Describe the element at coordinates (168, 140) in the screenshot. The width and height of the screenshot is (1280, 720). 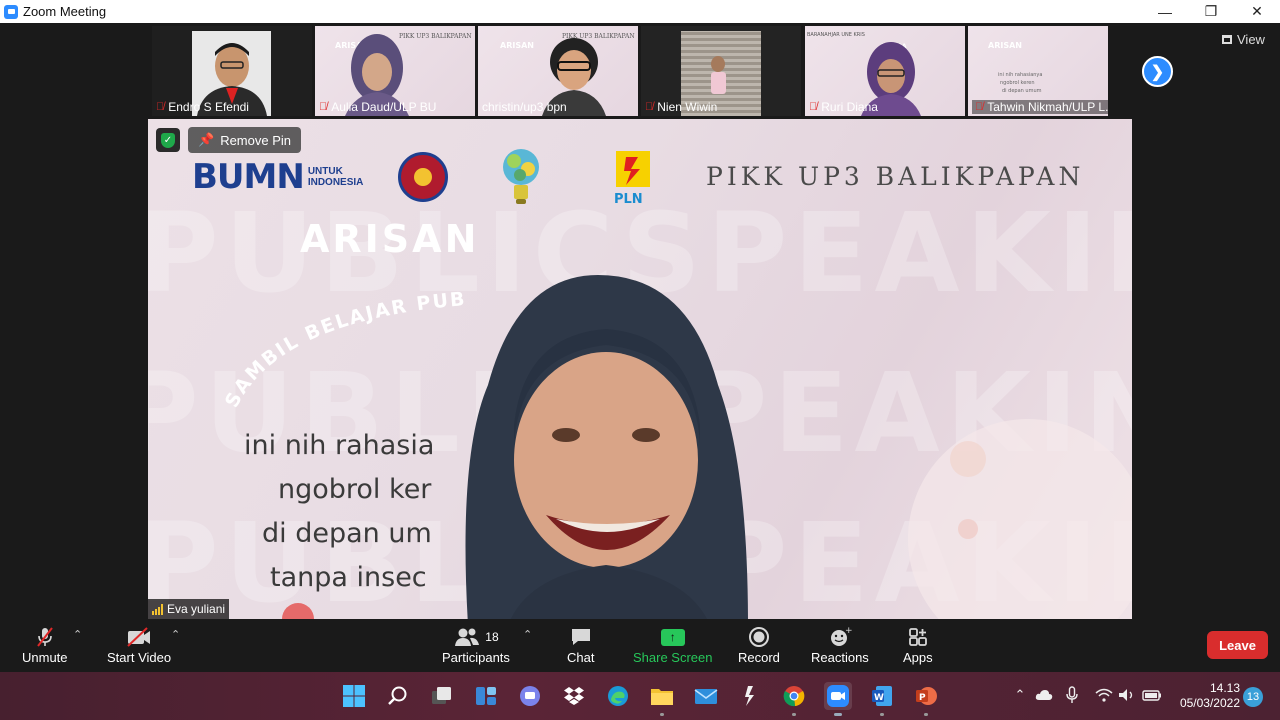
I see `encryption-shield-icon` at that location.